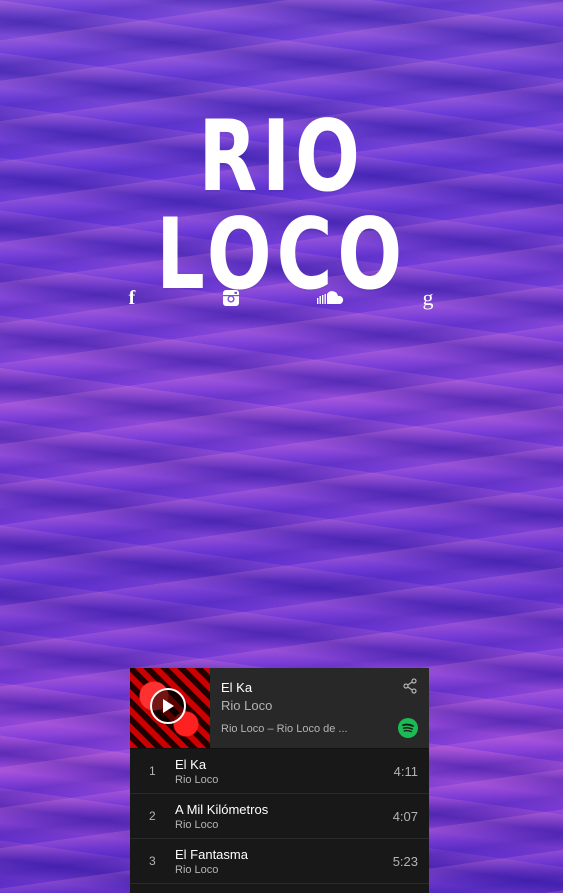  What do you see at coordinates (405, 861) in the screenshot?
I see `track-duration: 5:23` at bounding box center [405, 861].